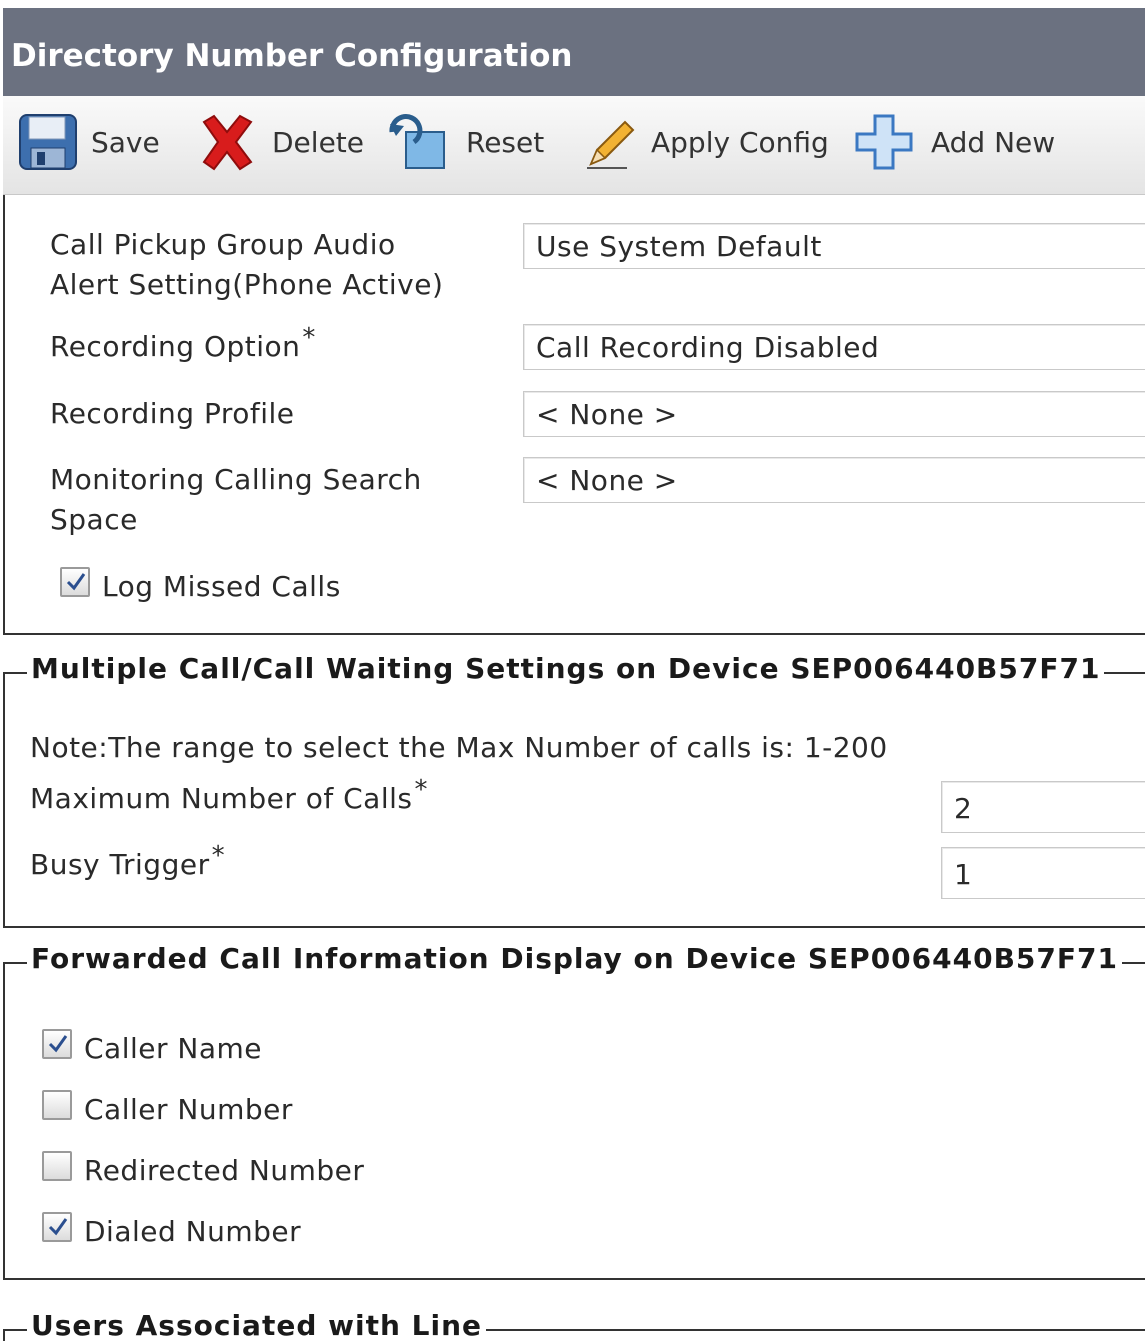  I want to click on call-pickup-label: Call Pickup Group Audio, so click(223, 244).